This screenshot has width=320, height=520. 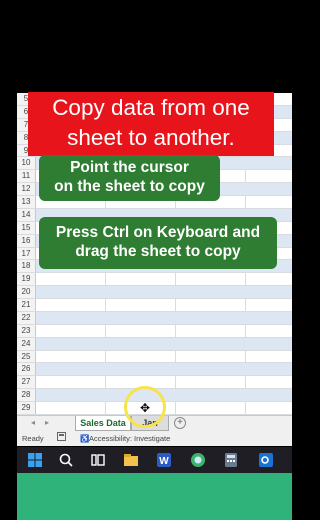 What do you see at coordinates (26, 382) in the screenshot?
I see `row-number: 27` at bounding box center [26, 382].